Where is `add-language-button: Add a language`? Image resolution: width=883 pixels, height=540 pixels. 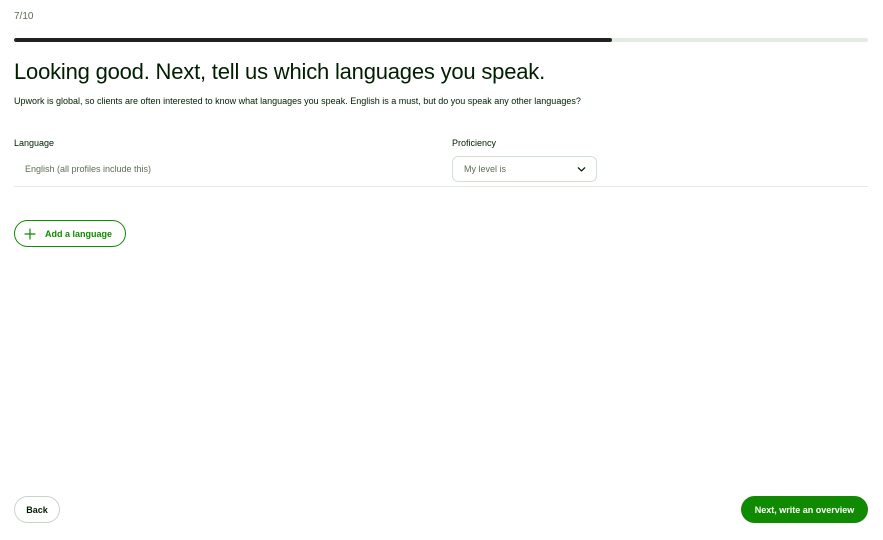
add-language-button: Add a language is located at coordinates (70, 233).